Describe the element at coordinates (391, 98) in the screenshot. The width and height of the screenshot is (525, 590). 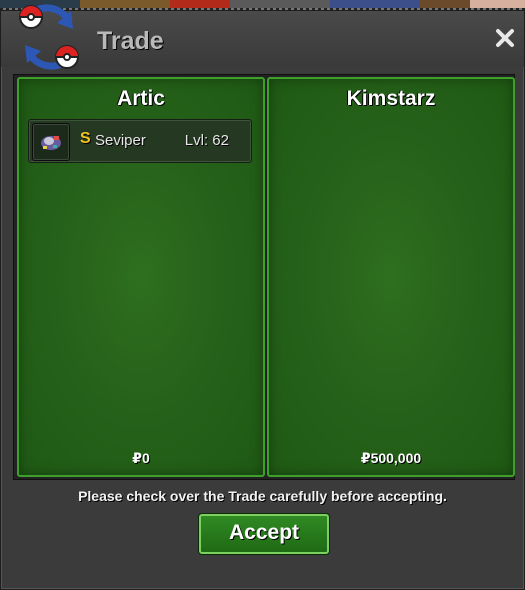
I see `right-player-name: Kimstarz` at that location.